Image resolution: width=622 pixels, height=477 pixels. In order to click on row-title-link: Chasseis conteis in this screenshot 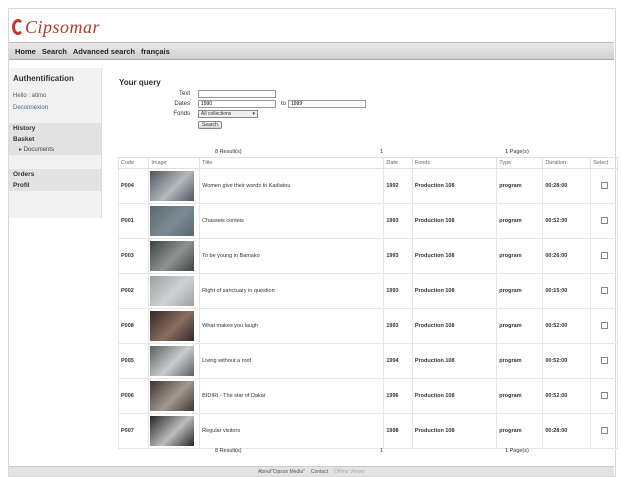, I will do `click(292, 221)`.